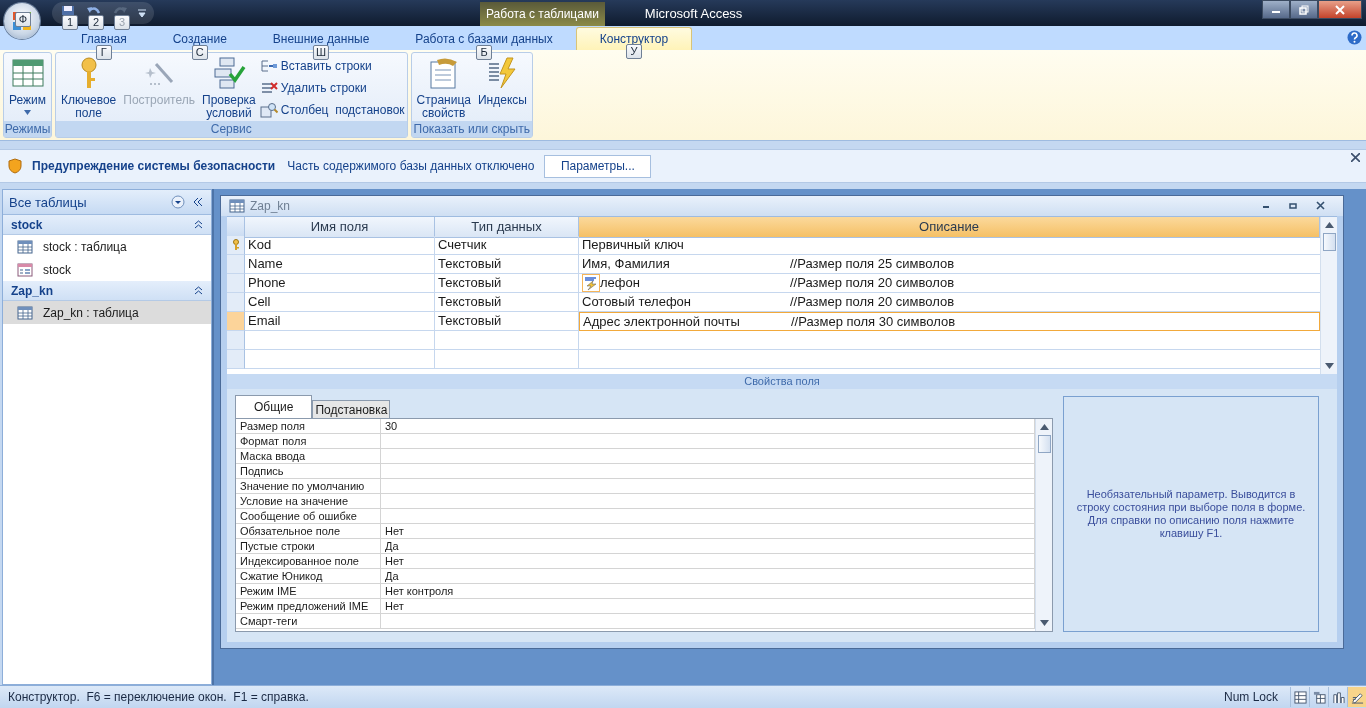 The image size is (1366, 708). What do you see at coordinates (507, 245) in the screenshot?
I see `table-cell: Счетчик` at bounding box center [507, 245].